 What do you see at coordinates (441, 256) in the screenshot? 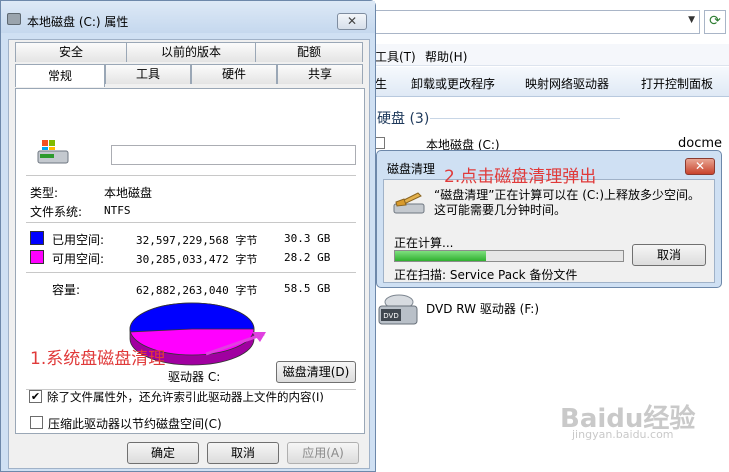
I see `progress-fill` at bounding box center [441, 256].